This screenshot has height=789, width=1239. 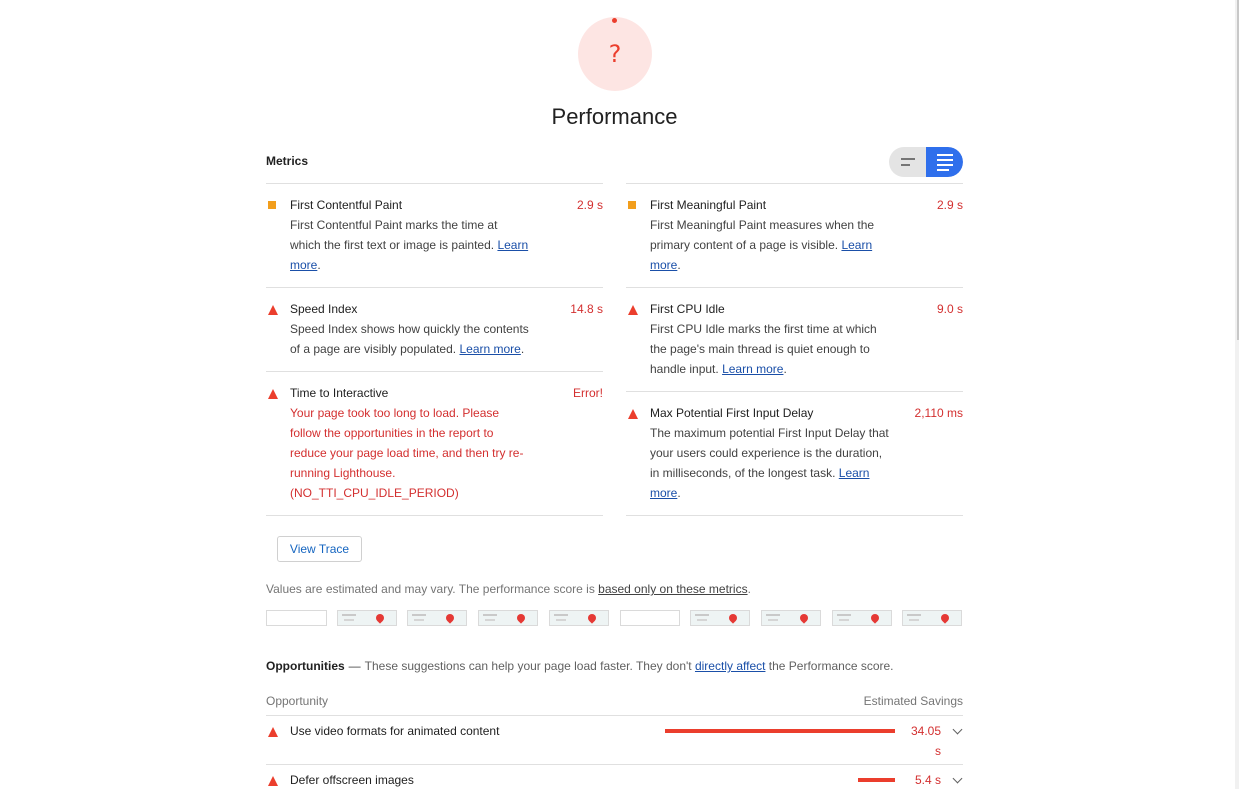 What do you see at coordinates (395, 731) in the screenshot?
I see `opportunity-name: Use video formats for animated content` at bounding box center [395, 731].